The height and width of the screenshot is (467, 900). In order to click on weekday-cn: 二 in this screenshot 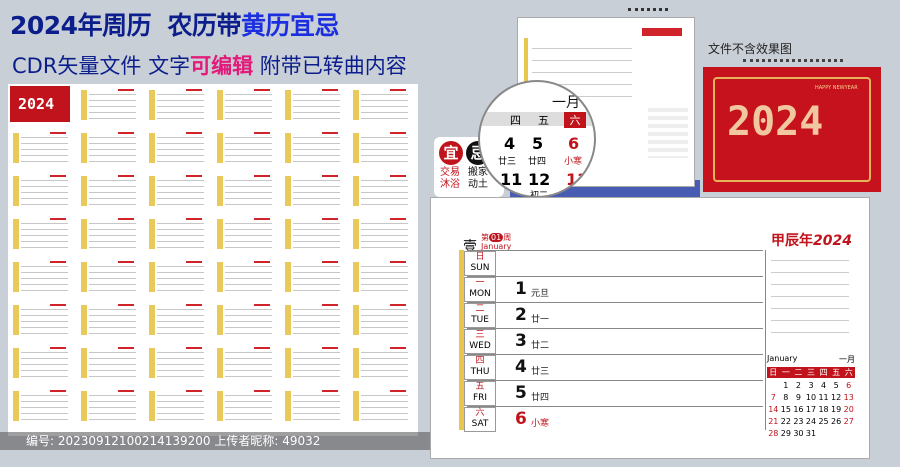, I will do `click(480, 309)`.